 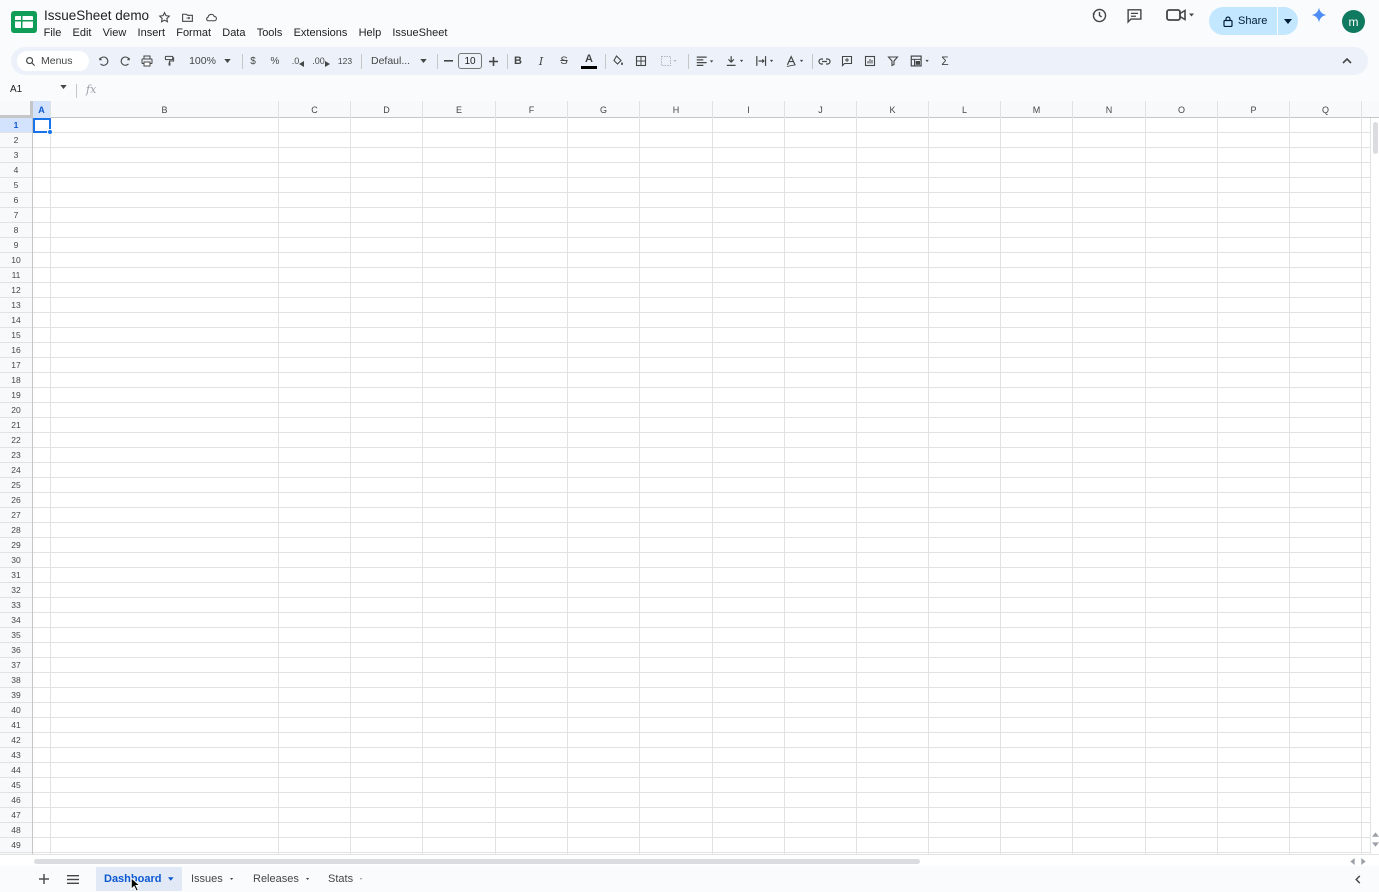 I want to click on row-header-41: 41, so click(x=16, y=725).